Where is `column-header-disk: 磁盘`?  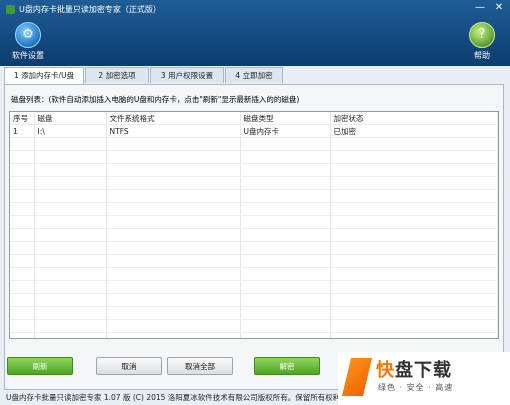
column-header-disk: 磁盘 is located at coordinates (70, 118).